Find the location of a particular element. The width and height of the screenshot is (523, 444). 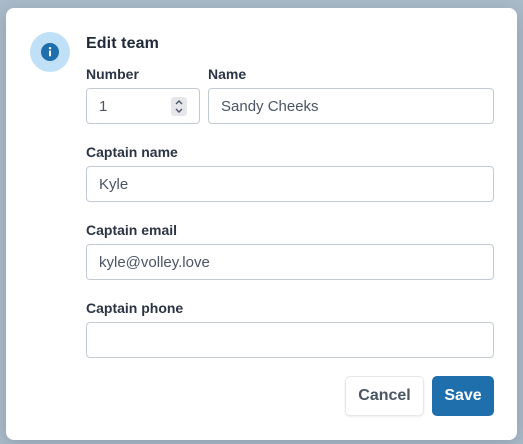

captain-name-field is located at coordinates (290, 184).